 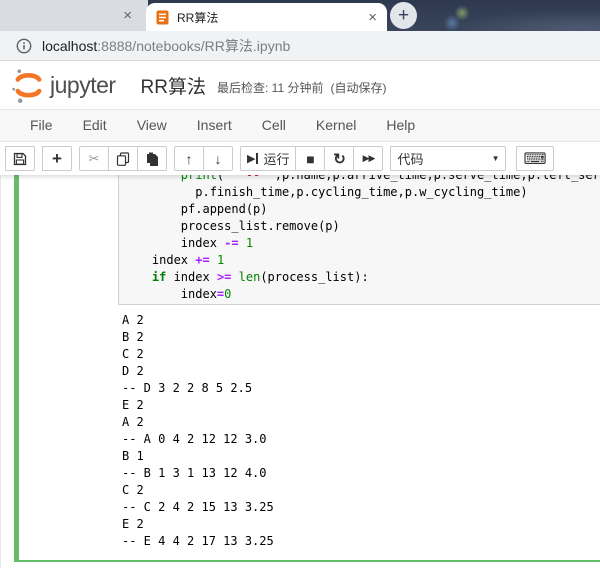 I want to click on menu-file: File, so click(x=41, y=125).